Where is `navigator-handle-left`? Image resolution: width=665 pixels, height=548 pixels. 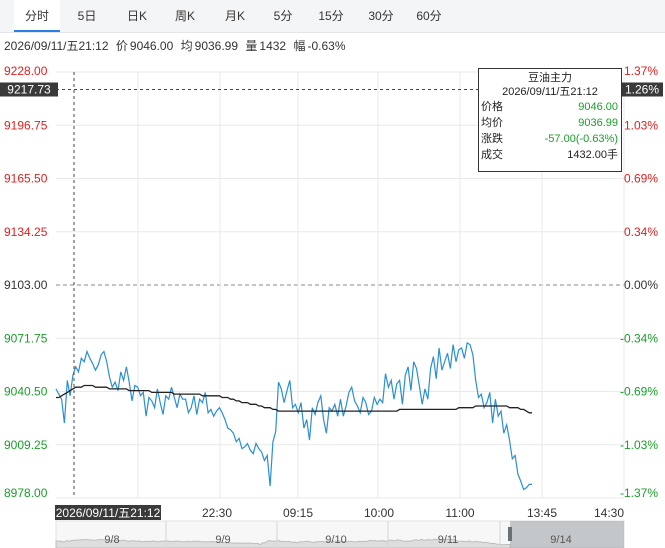
navigator-handle-left is located at coordinates (510, 534).